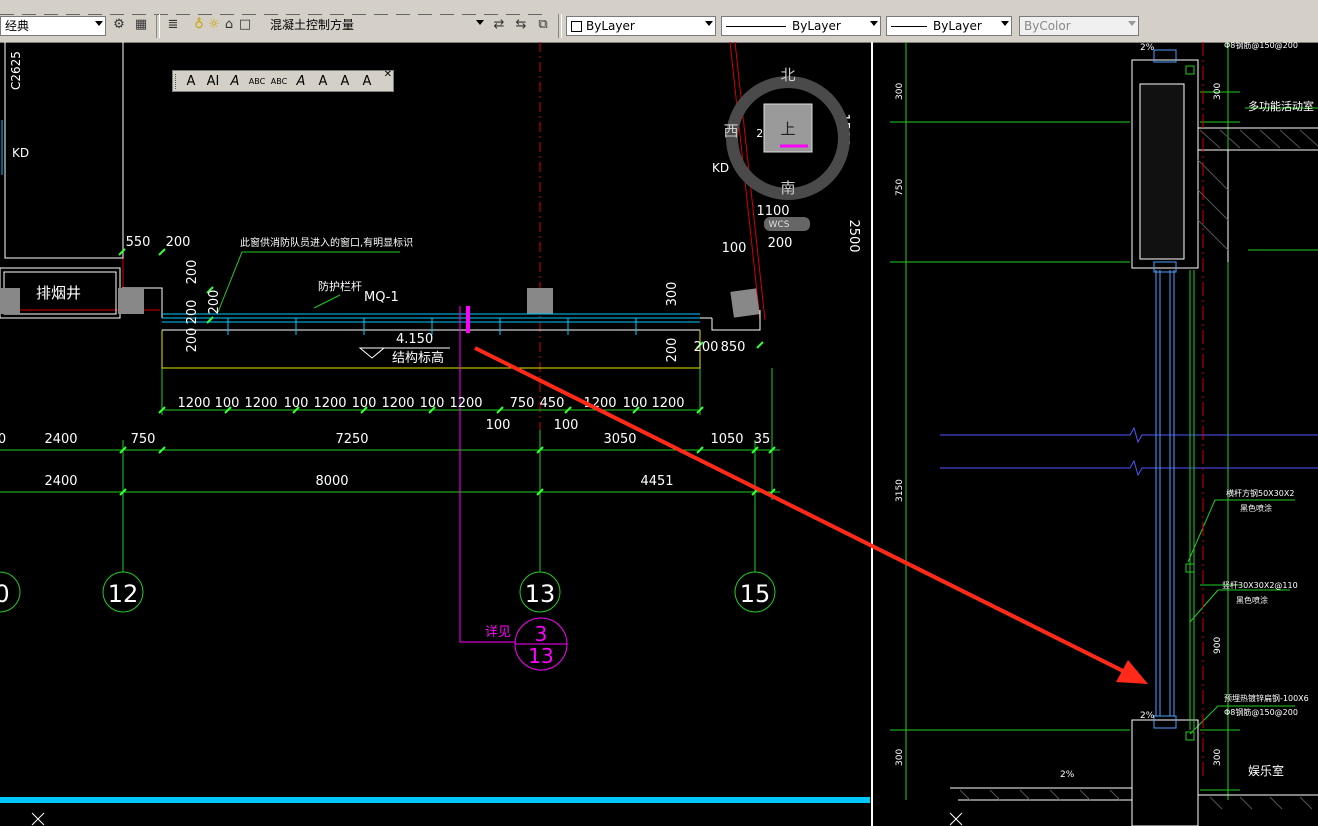  I want to click on room-label-top: 多功能活动室, so click(1281, 106).